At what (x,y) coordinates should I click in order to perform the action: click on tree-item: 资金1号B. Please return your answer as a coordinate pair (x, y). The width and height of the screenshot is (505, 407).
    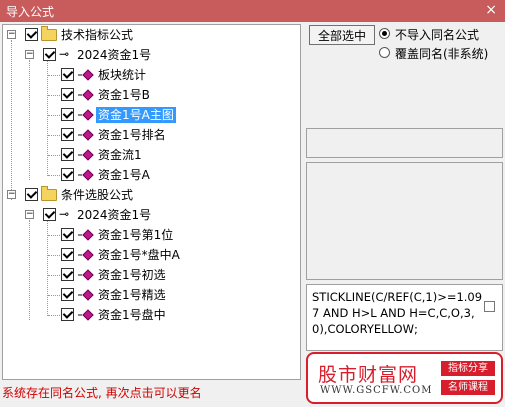
    Looking at the image, I should click on (150, 95).